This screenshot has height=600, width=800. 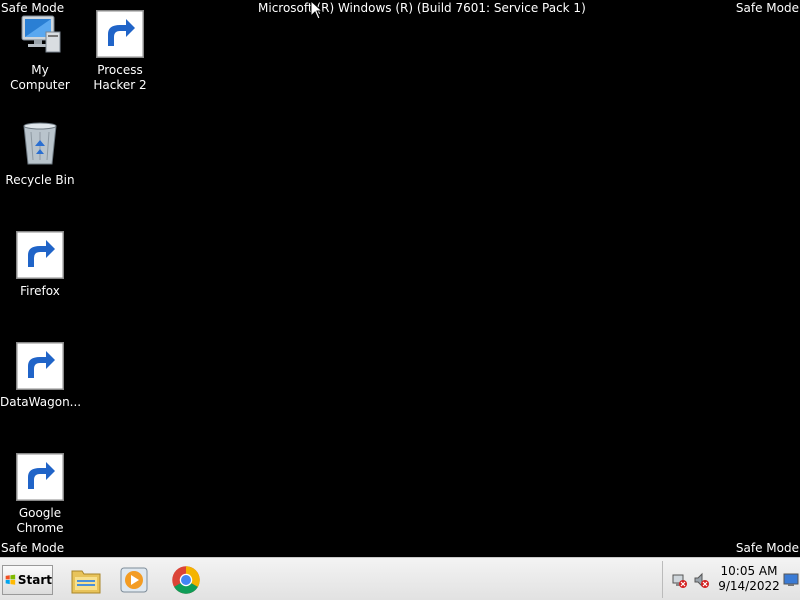 What do you see at coordinates (40, 34) in the screenshot?
I see `computer-icon` at bounding box center [40, 34].